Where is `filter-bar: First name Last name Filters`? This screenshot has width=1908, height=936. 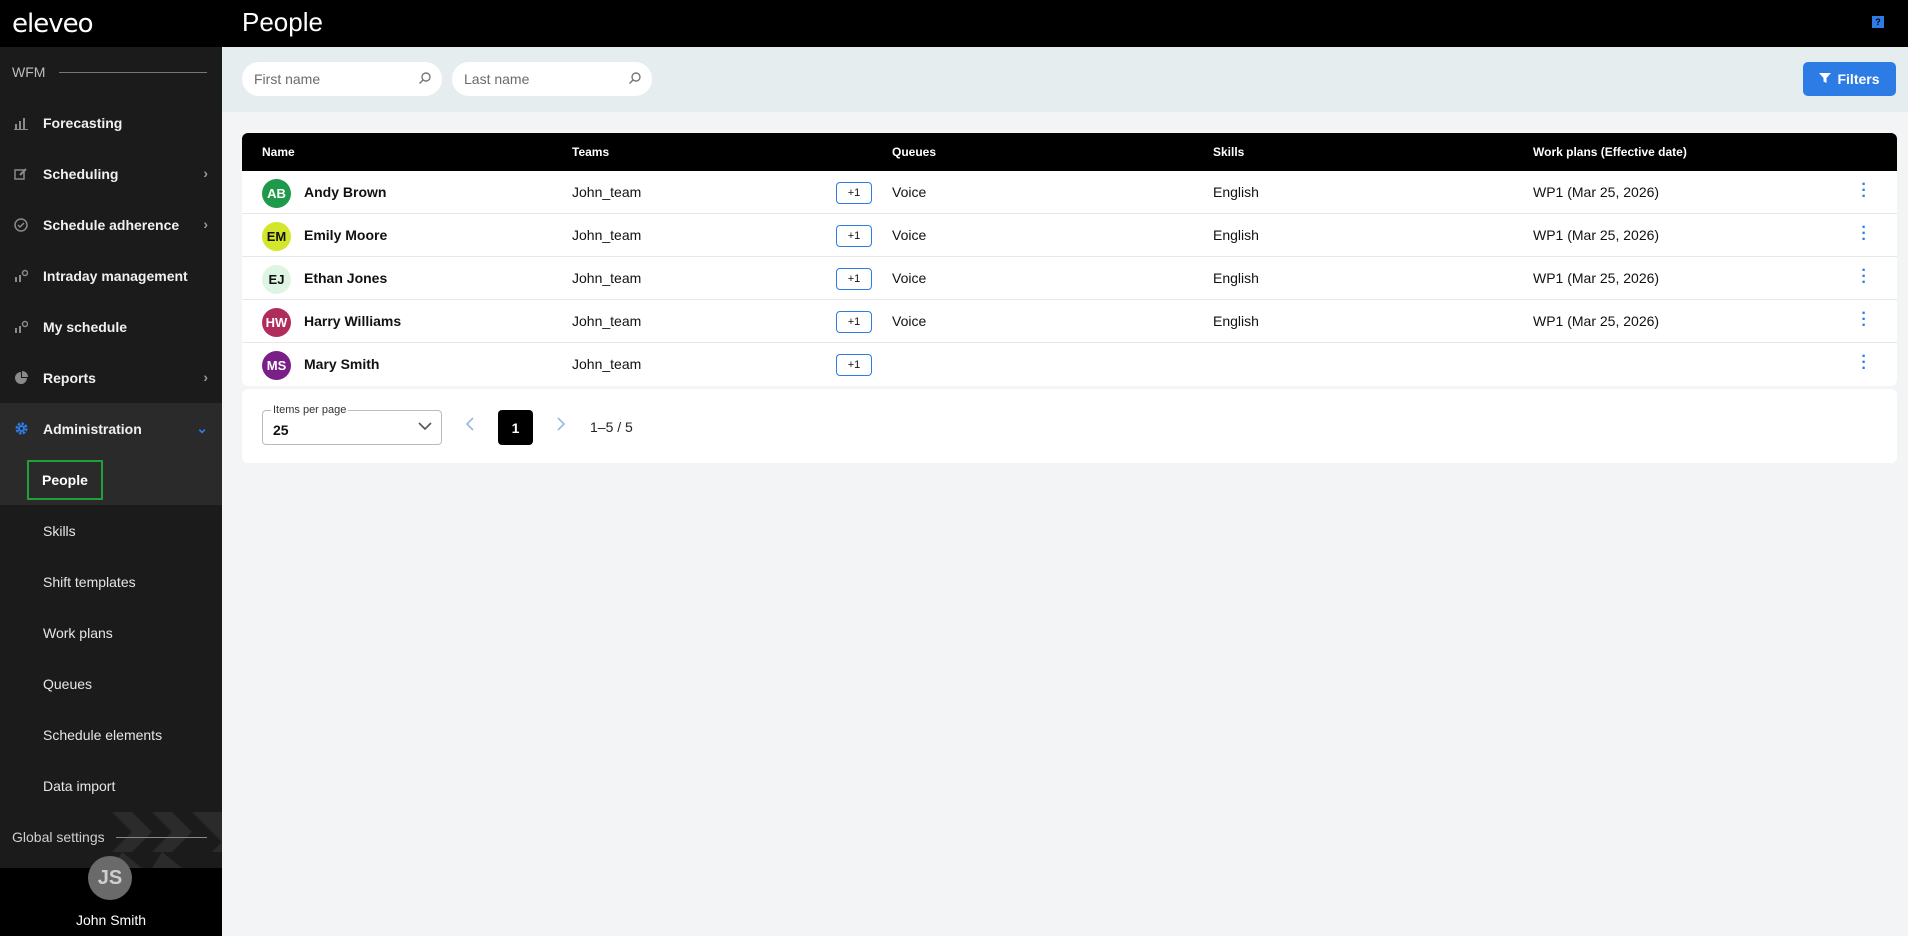
filter-bar: First name Last name Filters is located at coordinates (1065, 79).